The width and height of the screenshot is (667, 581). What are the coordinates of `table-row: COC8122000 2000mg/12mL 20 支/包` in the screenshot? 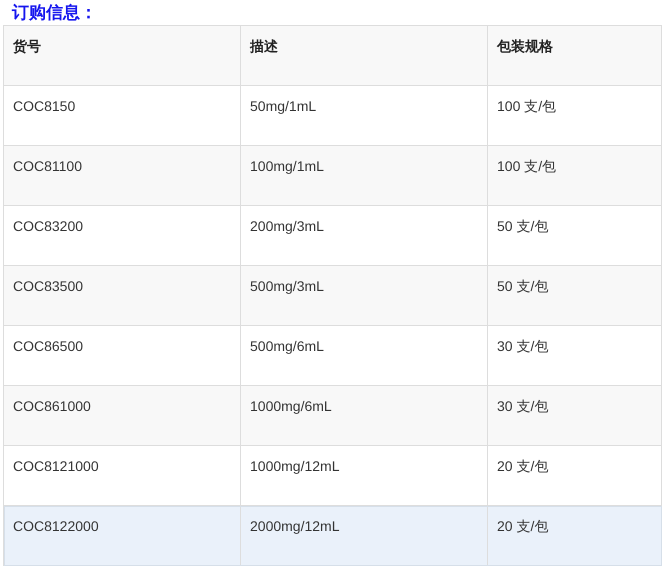 It's located at (333, 536).